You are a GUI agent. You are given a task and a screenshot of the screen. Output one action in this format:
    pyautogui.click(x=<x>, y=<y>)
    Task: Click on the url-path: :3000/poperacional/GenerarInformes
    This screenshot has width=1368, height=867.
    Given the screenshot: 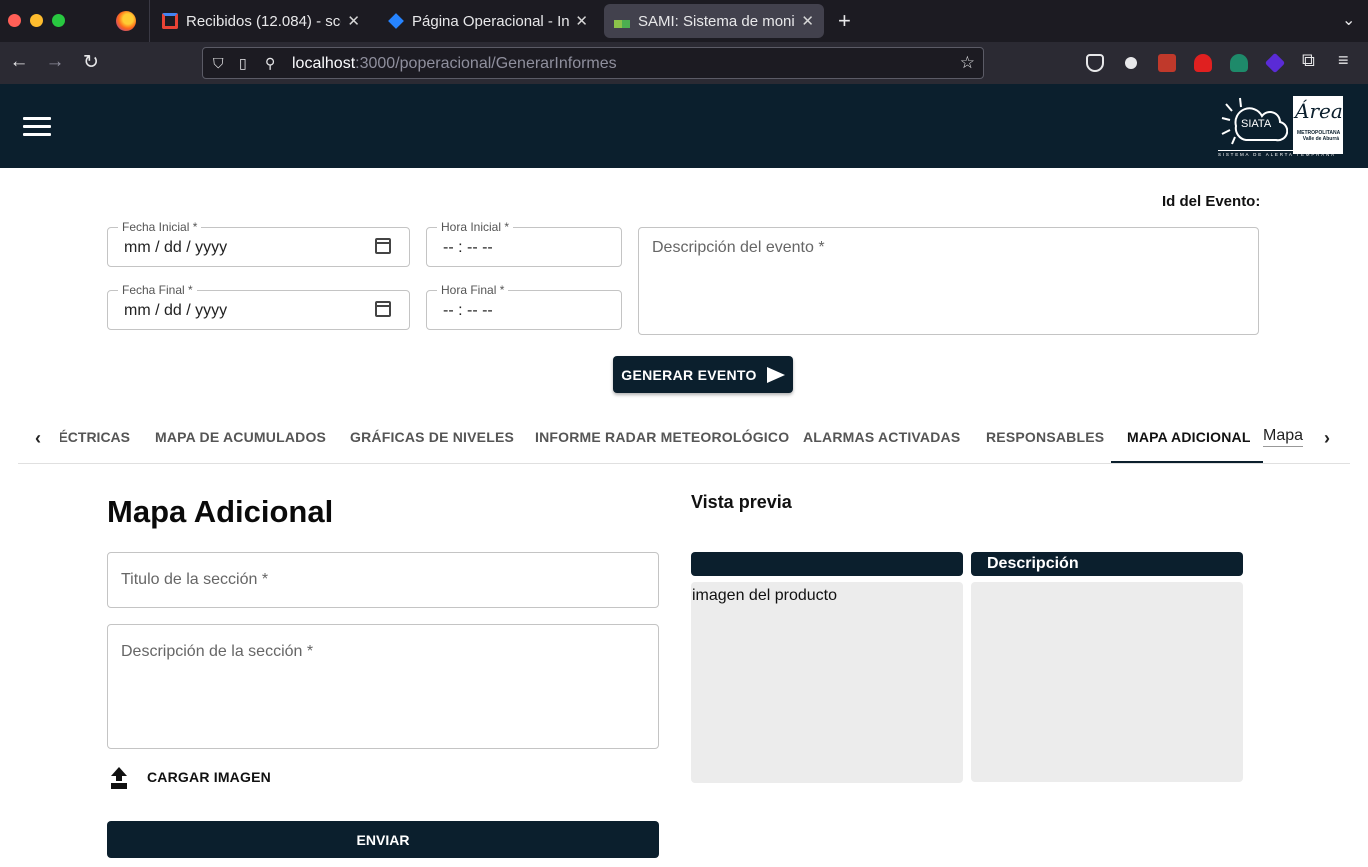 What is the action you would take?
    pyautogui.click(x=486, y=63)
    